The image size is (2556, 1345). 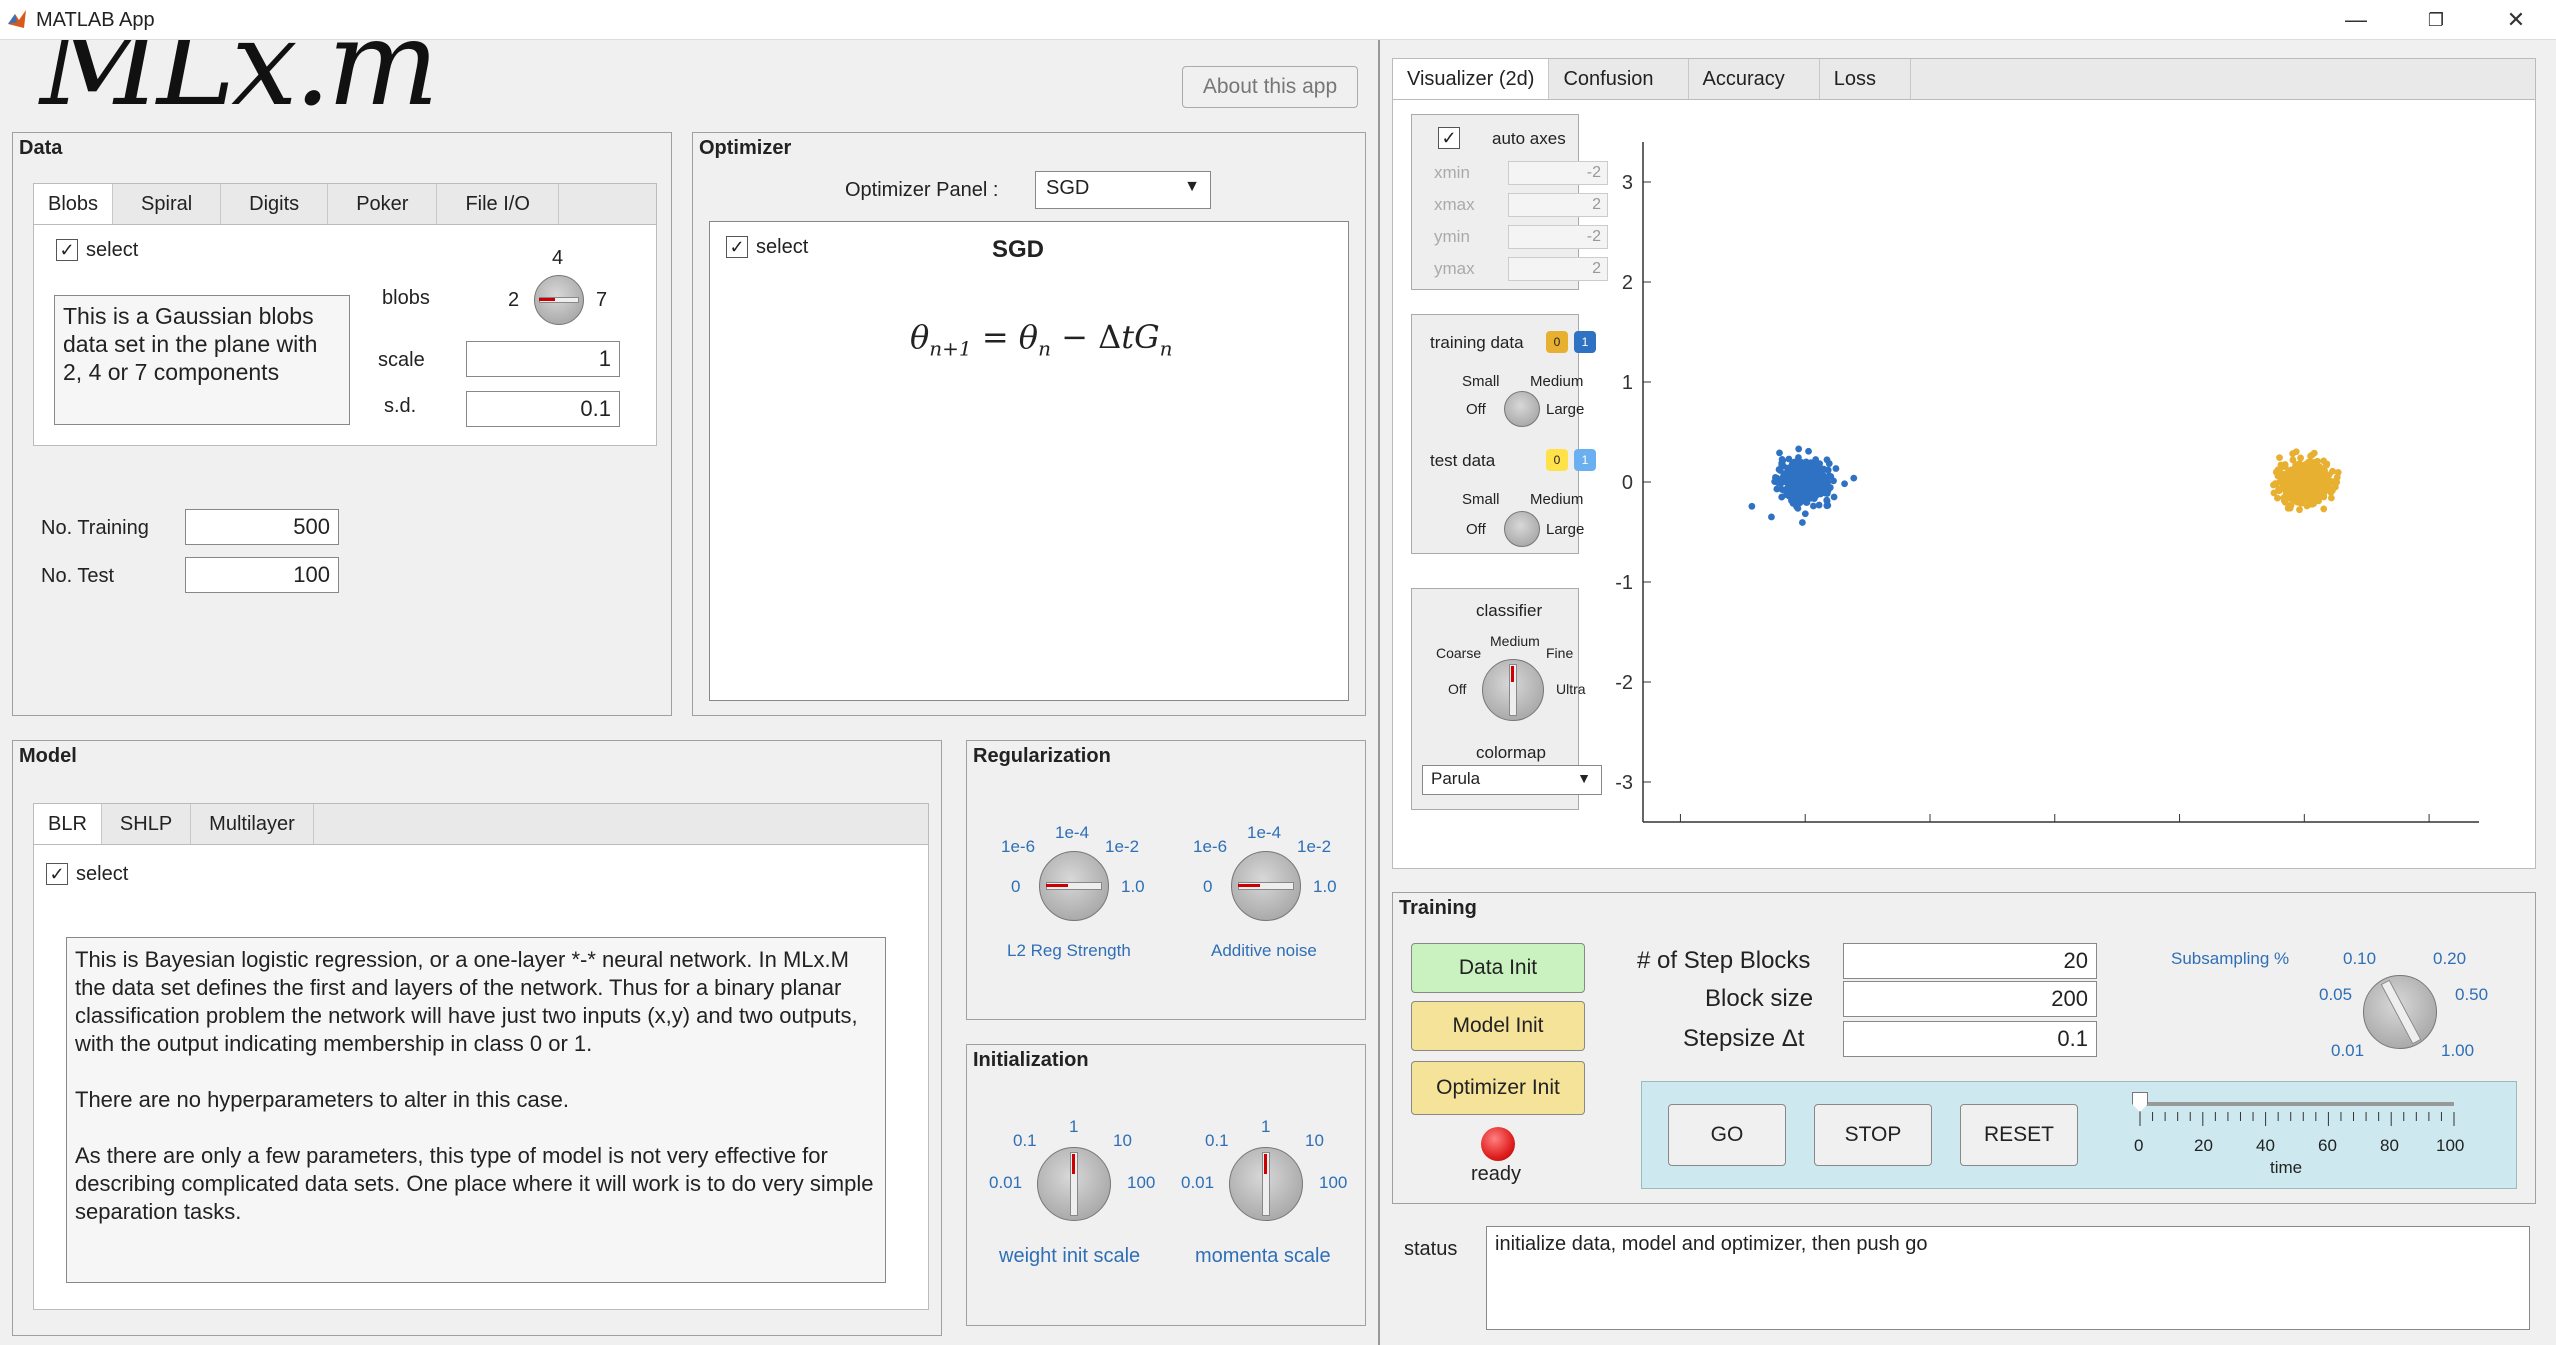 I want to click on tab-confusion: Confusion, so click(x=1619, y=79).